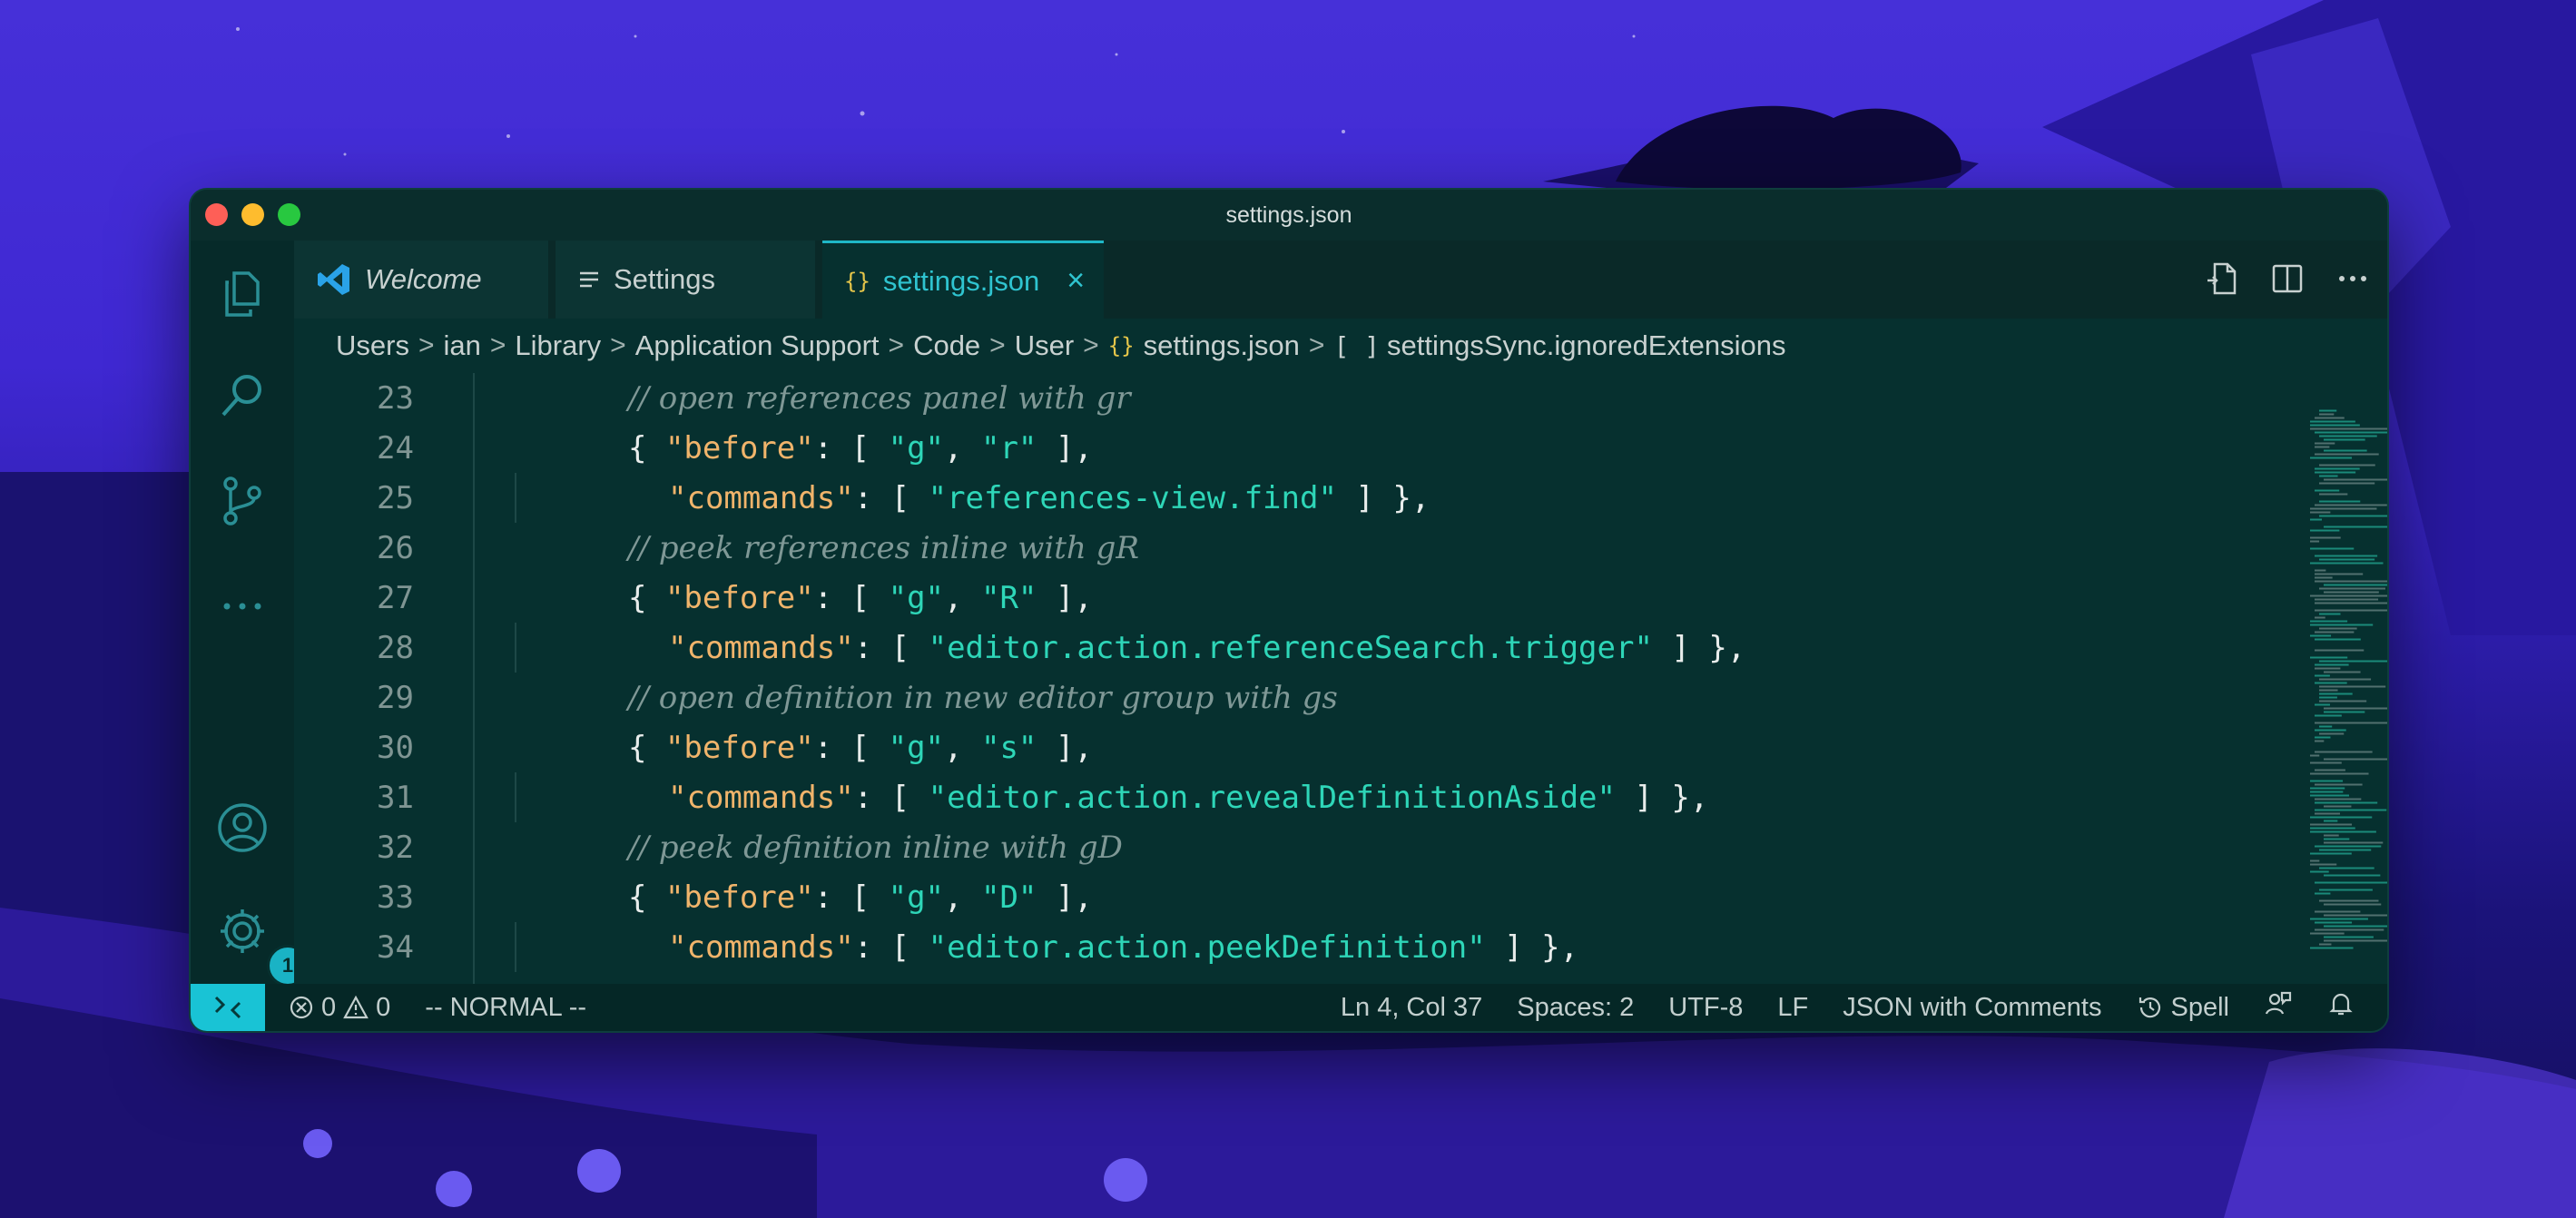 This screenshot has width=2576, height=1218. Describe the element at coordinates (1972, 1008) in the screenshot. I see `language-mode: JSON with Comments` at that location.